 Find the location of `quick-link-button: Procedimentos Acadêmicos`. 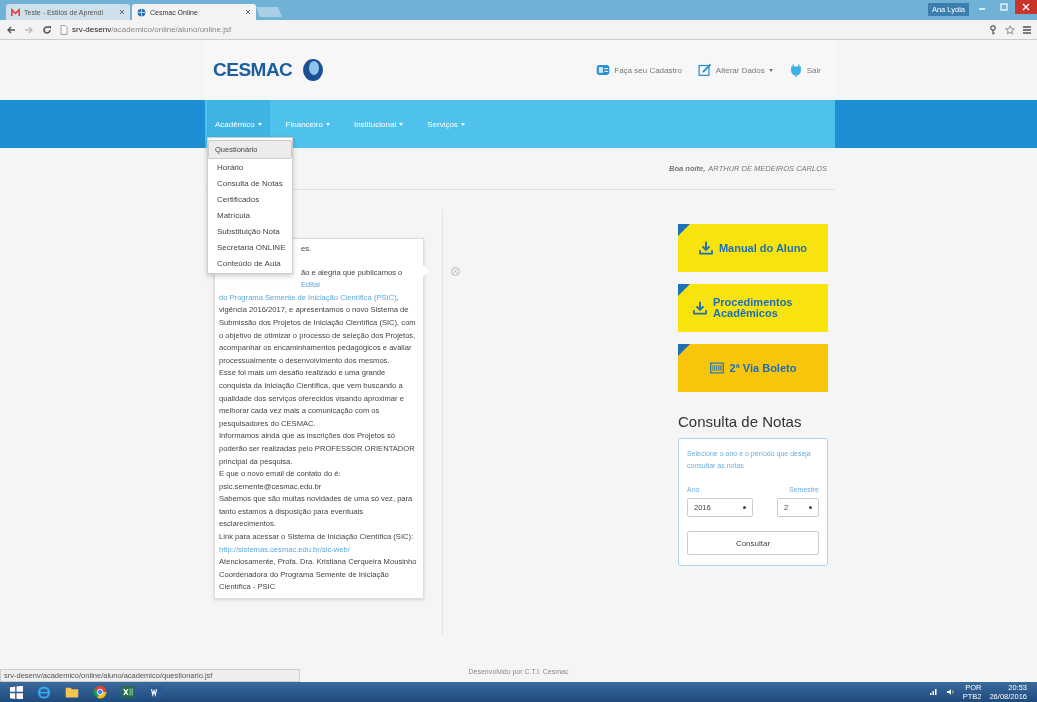

quick-link-button: Procedimentos Acadêmicos is located at coordinates (753, 308).